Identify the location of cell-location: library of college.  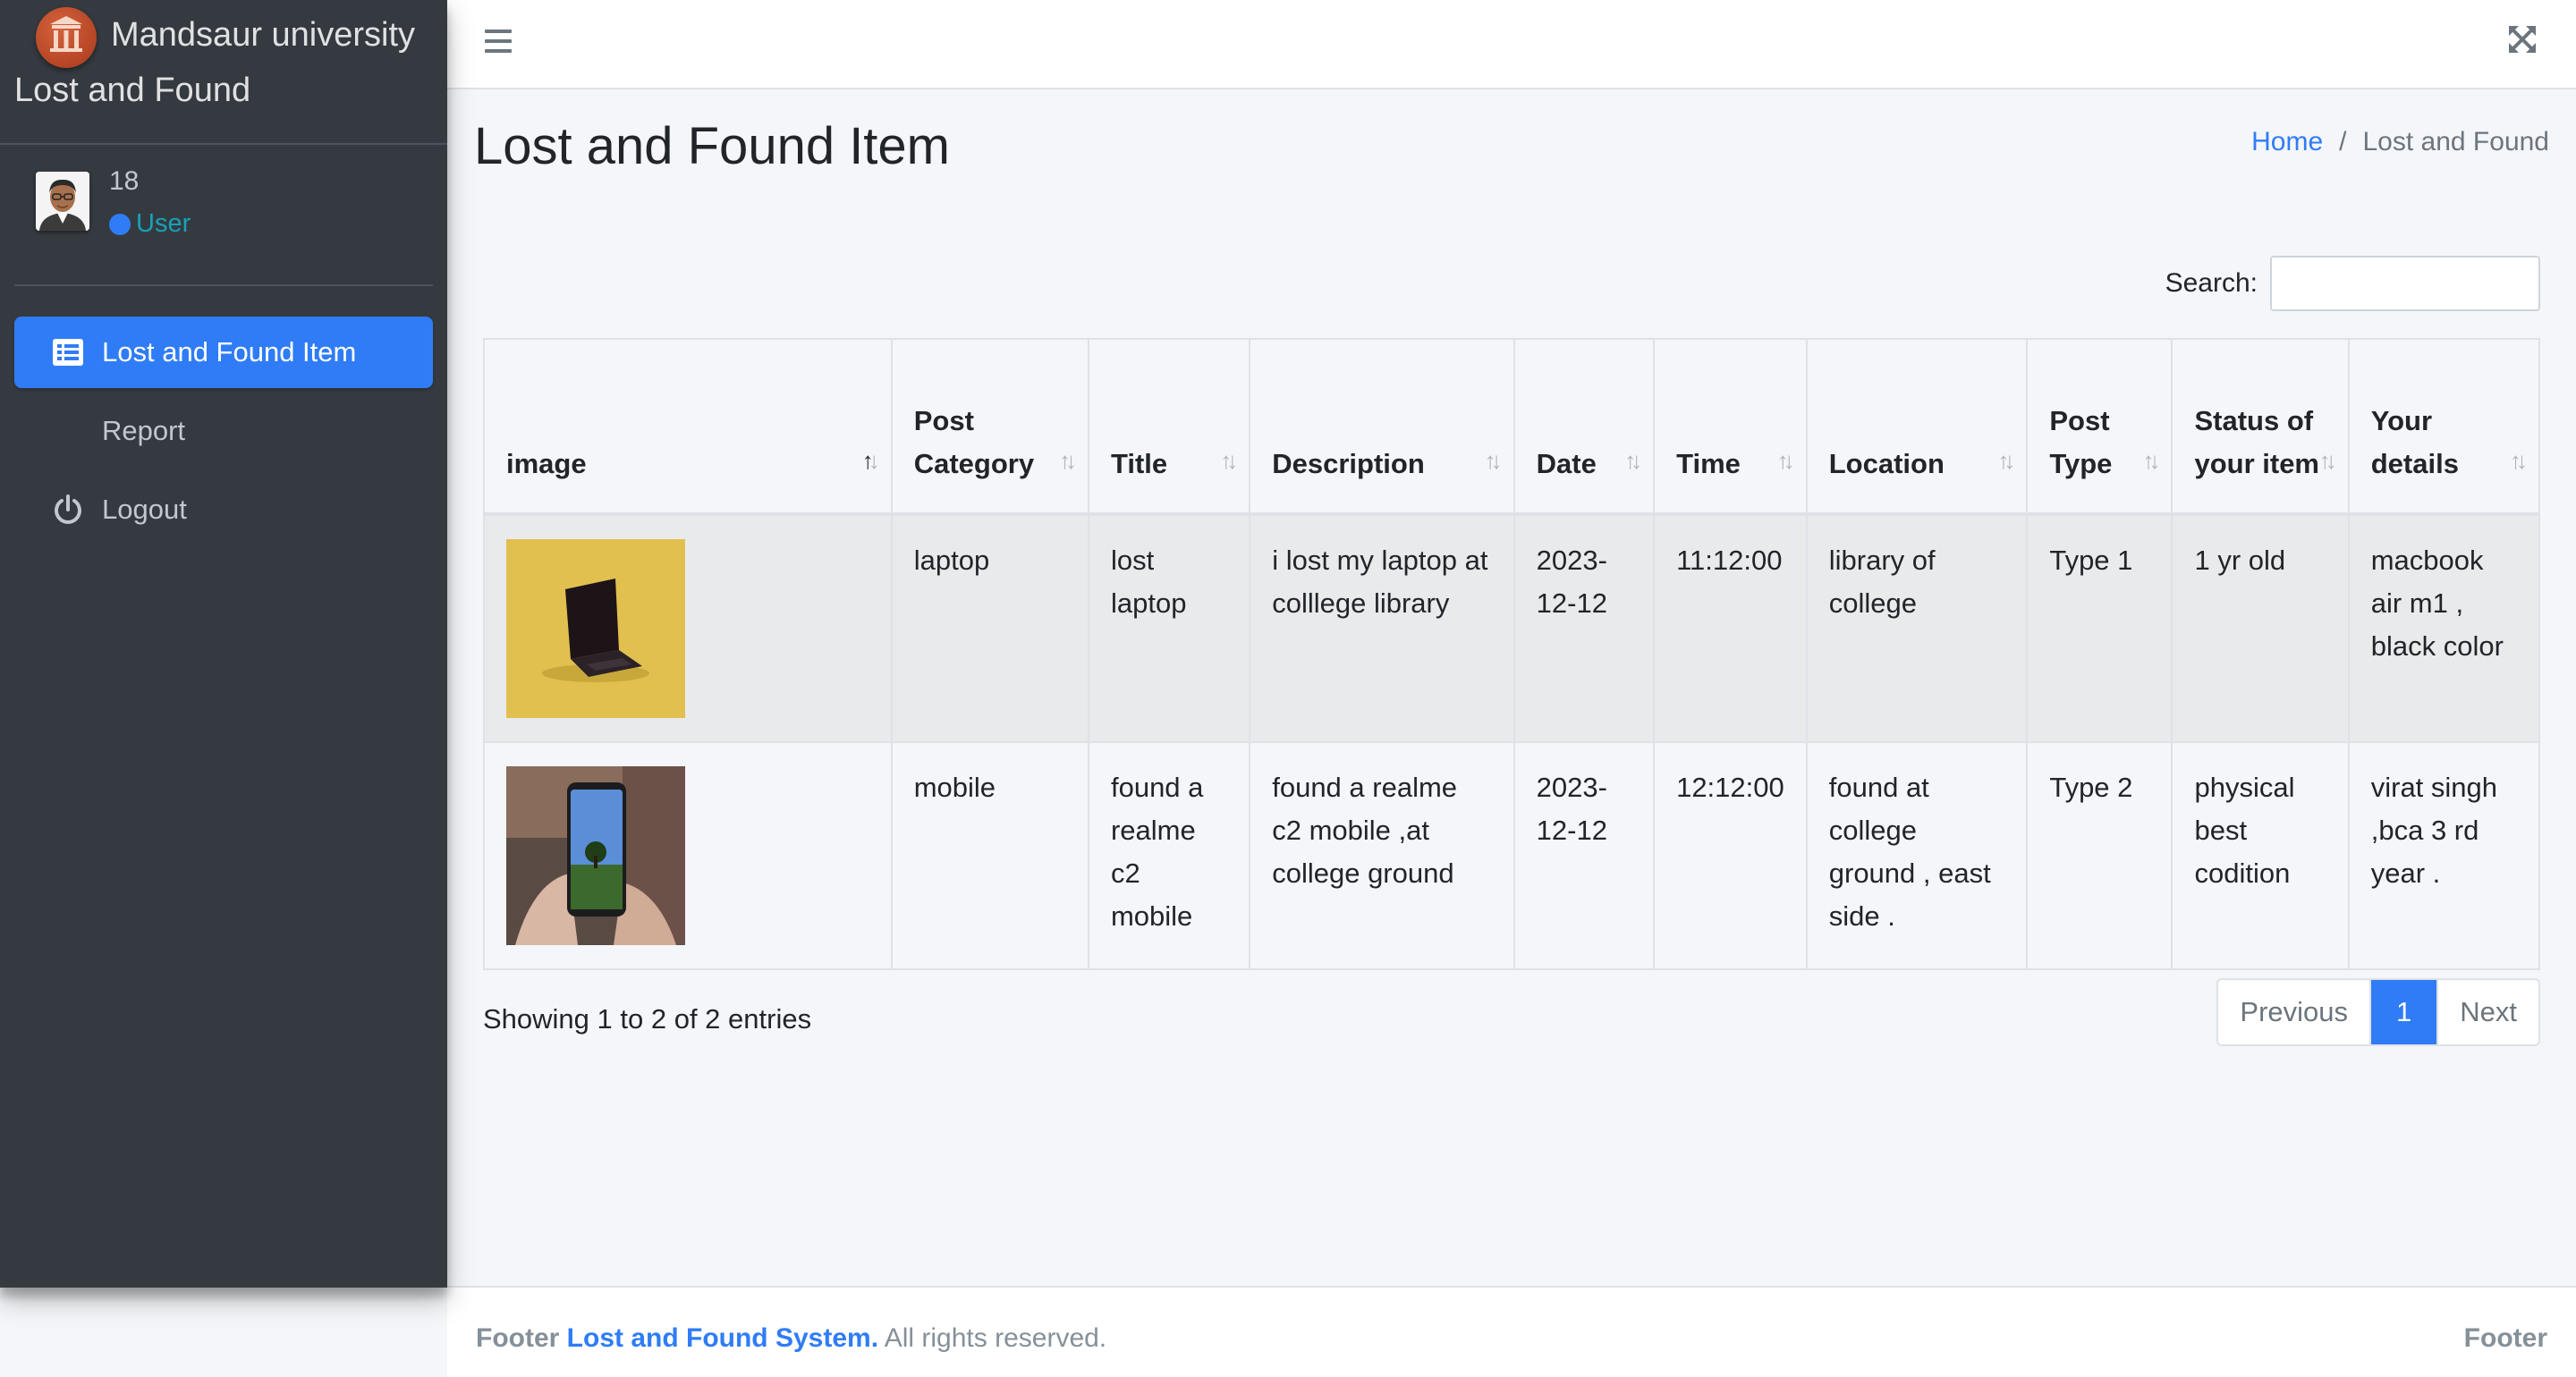
(1917, 628).